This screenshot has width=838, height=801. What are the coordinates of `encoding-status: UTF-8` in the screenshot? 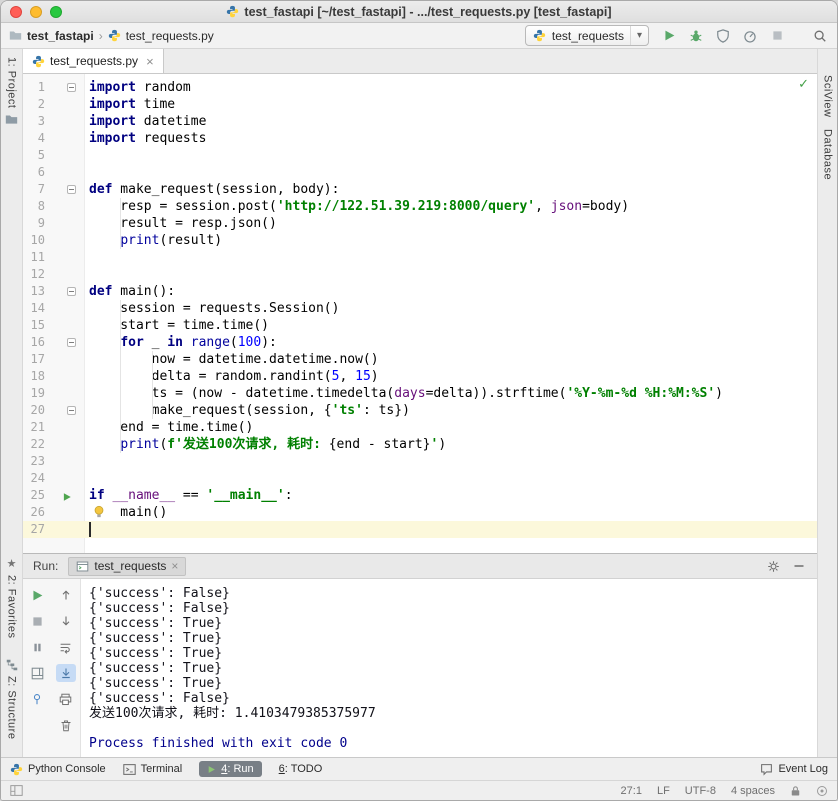 It's located at (700, 791).